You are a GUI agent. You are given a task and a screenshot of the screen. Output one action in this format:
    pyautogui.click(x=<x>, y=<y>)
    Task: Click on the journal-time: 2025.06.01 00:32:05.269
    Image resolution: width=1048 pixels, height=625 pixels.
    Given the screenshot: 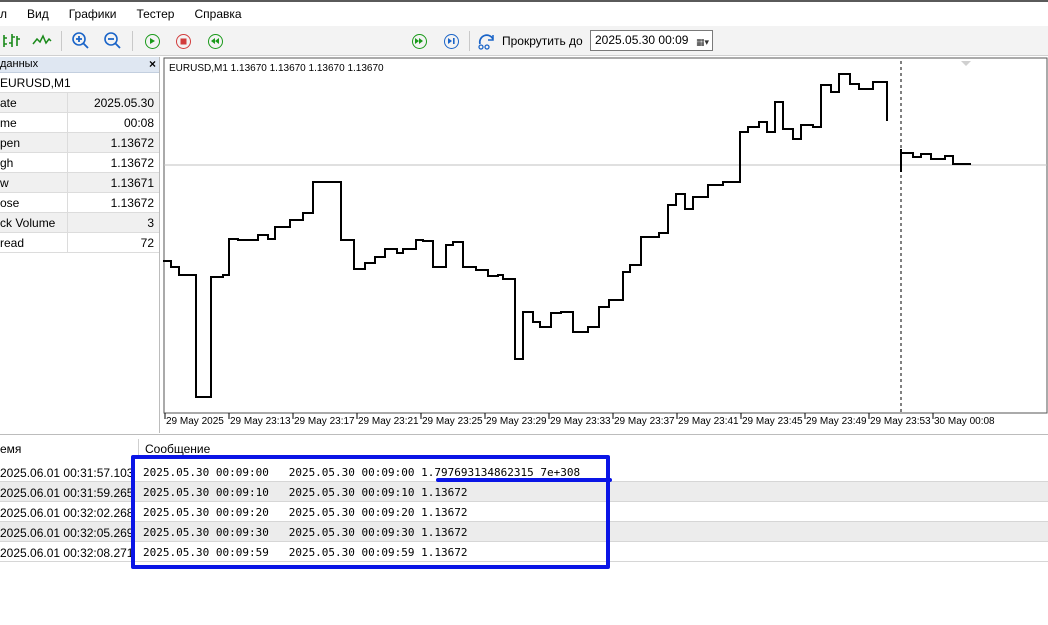 What is the action you would take?
    pyautogui.click(x=67, y=533)
    